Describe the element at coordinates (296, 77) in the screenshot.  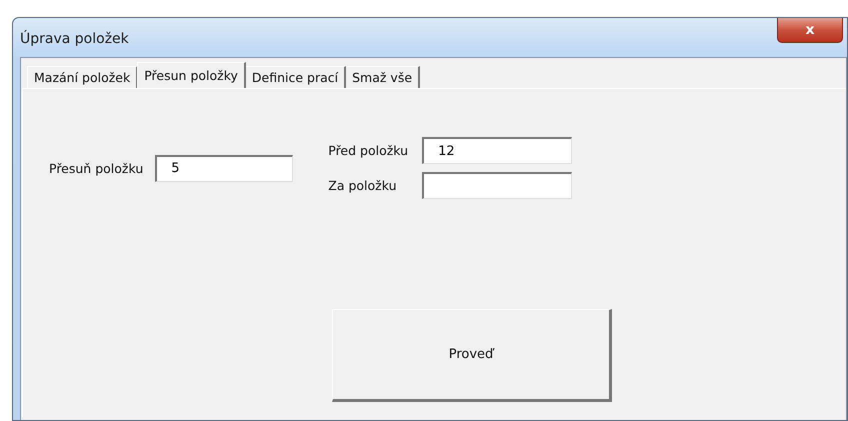
I see `tab: Definice prací` at that location.